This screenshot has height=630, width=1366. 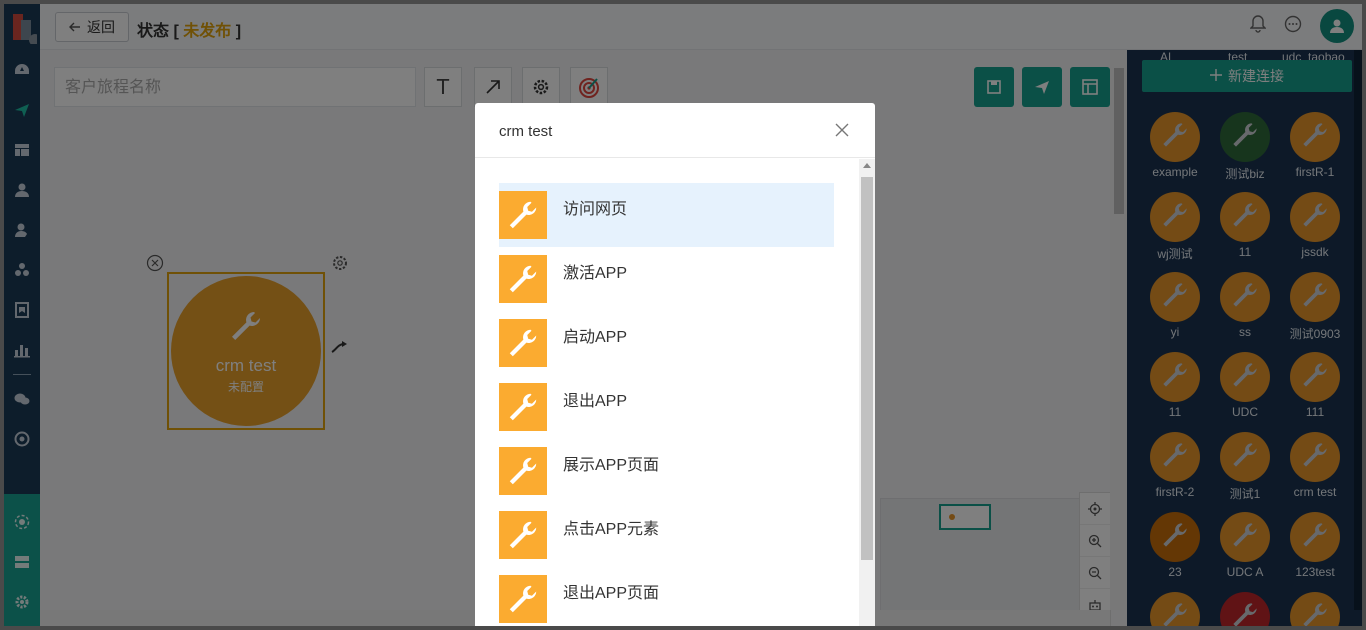 What do you see at coordinates (595, 209) in the screenshot?
I see `event-option-label: 访问网页` at bounding box center [595, 209].